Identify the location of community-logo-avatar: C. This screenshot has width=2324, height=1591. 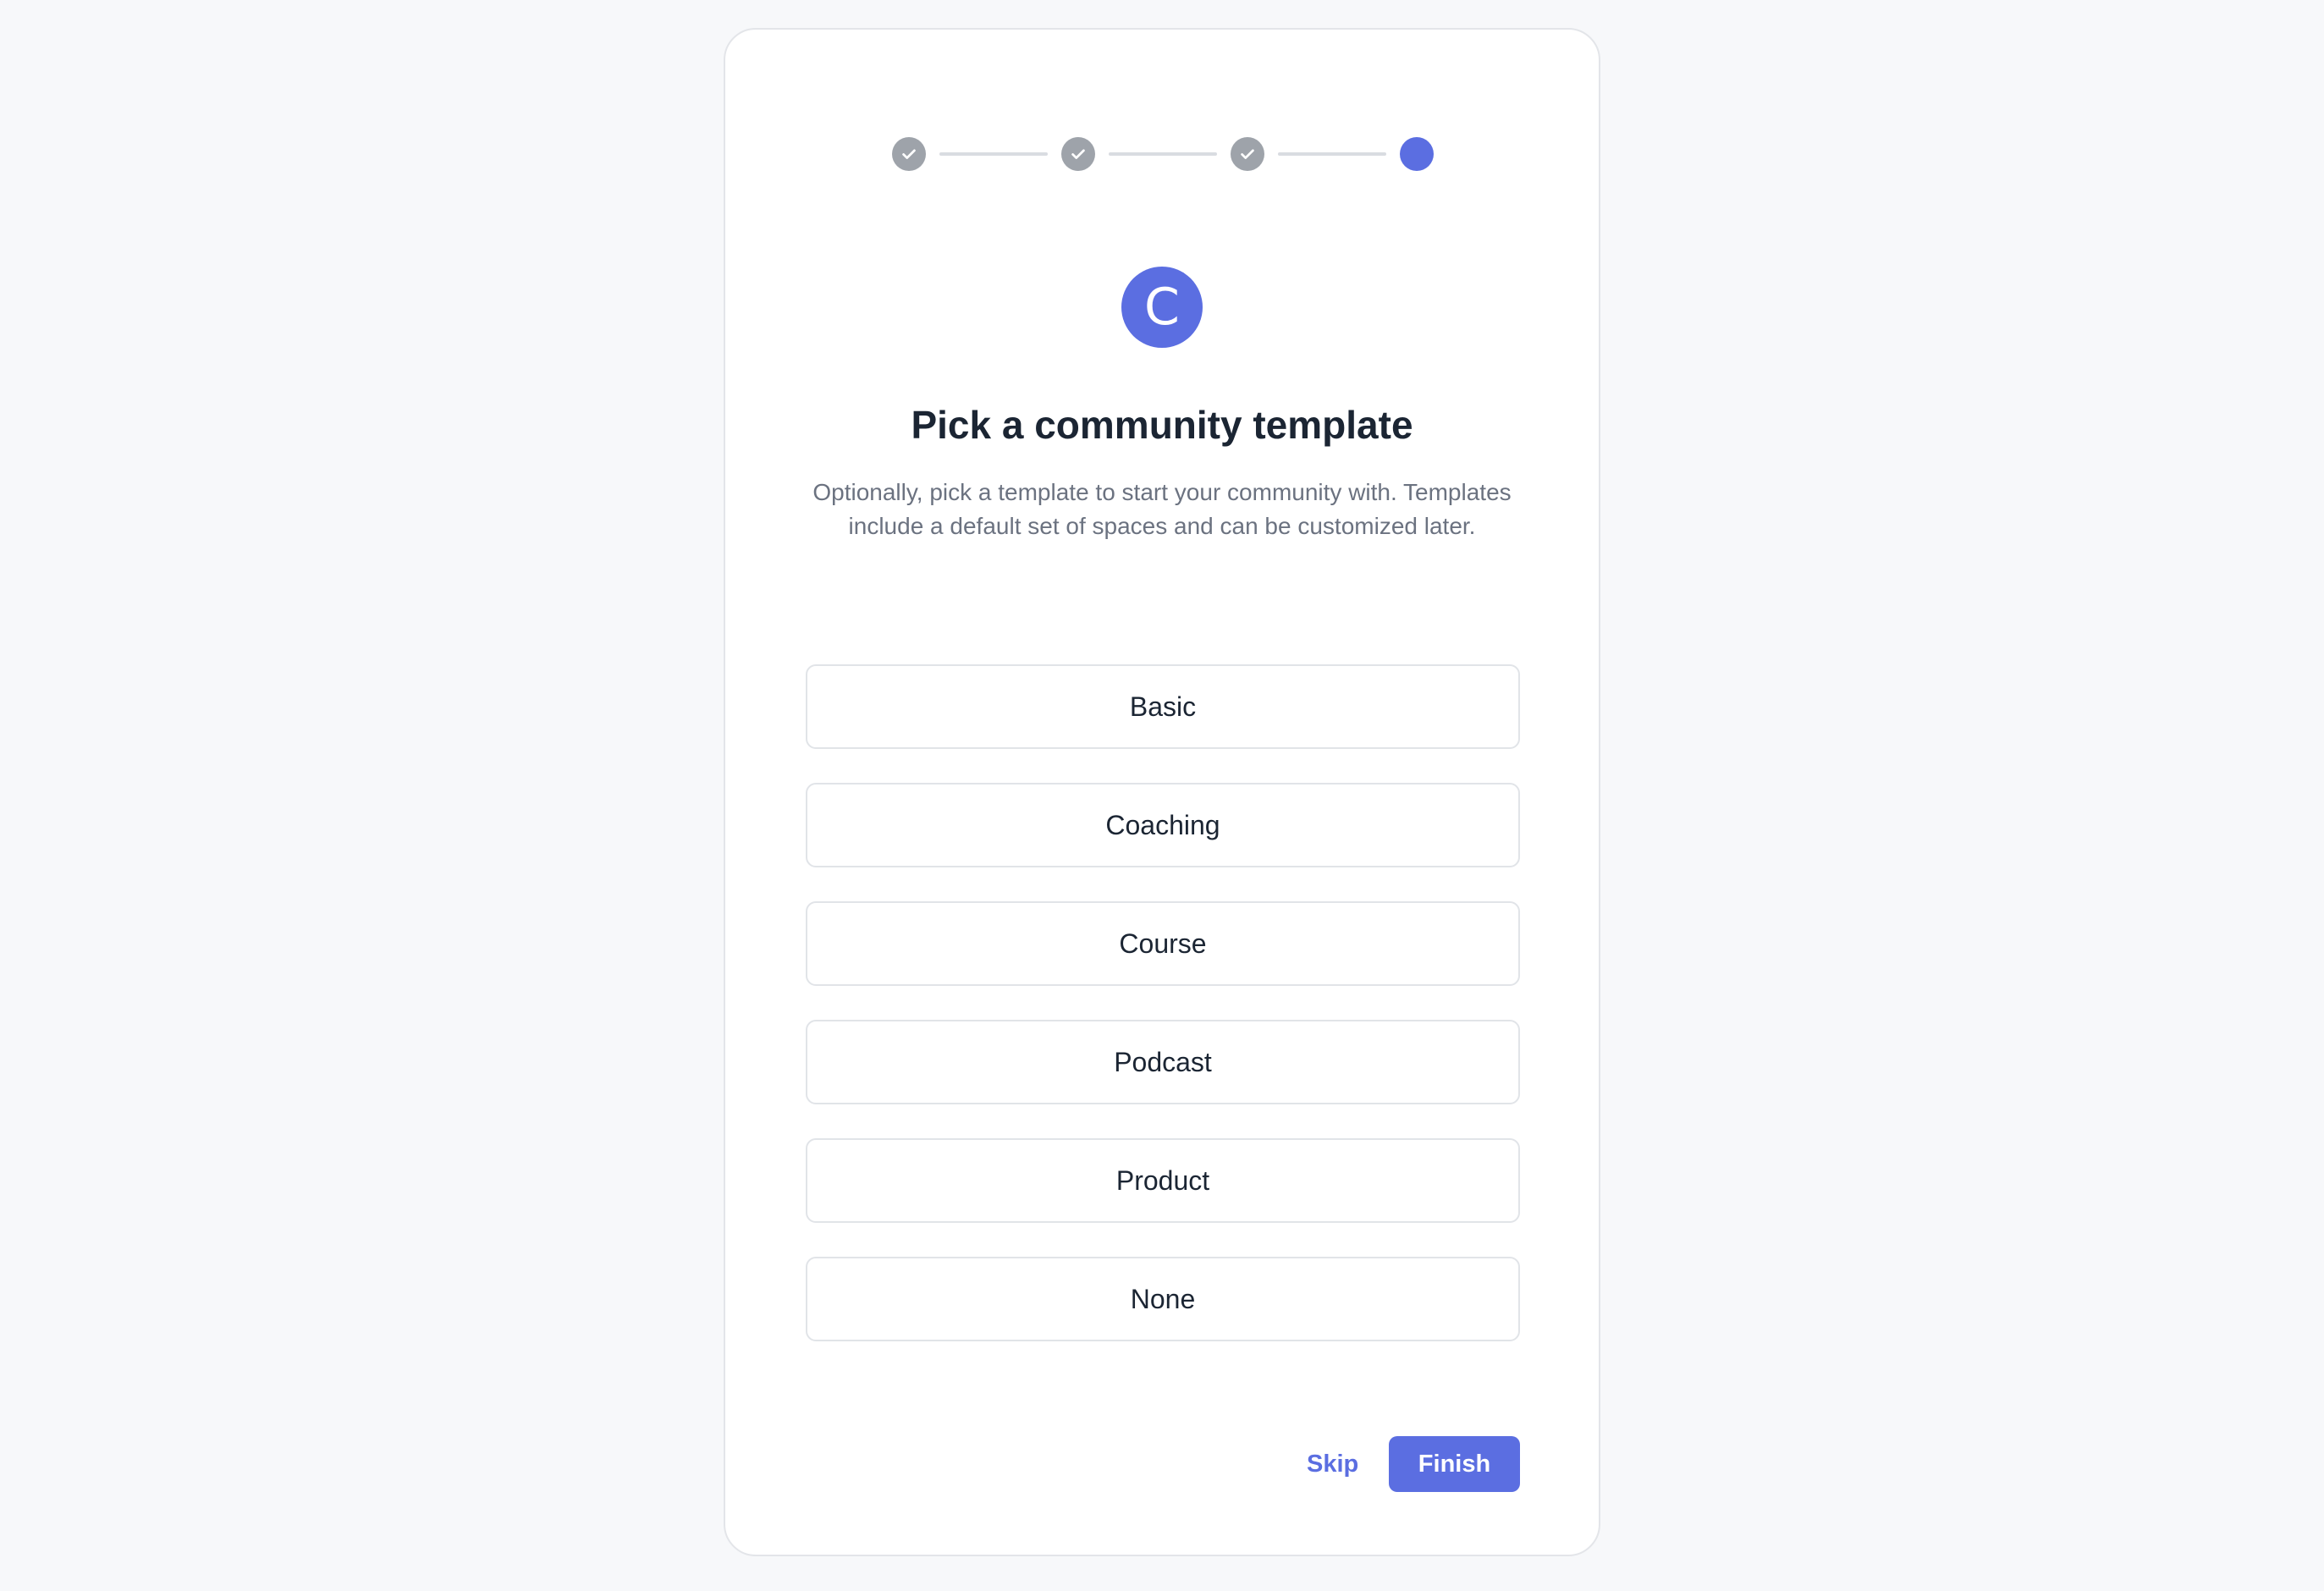
(1162, 307).